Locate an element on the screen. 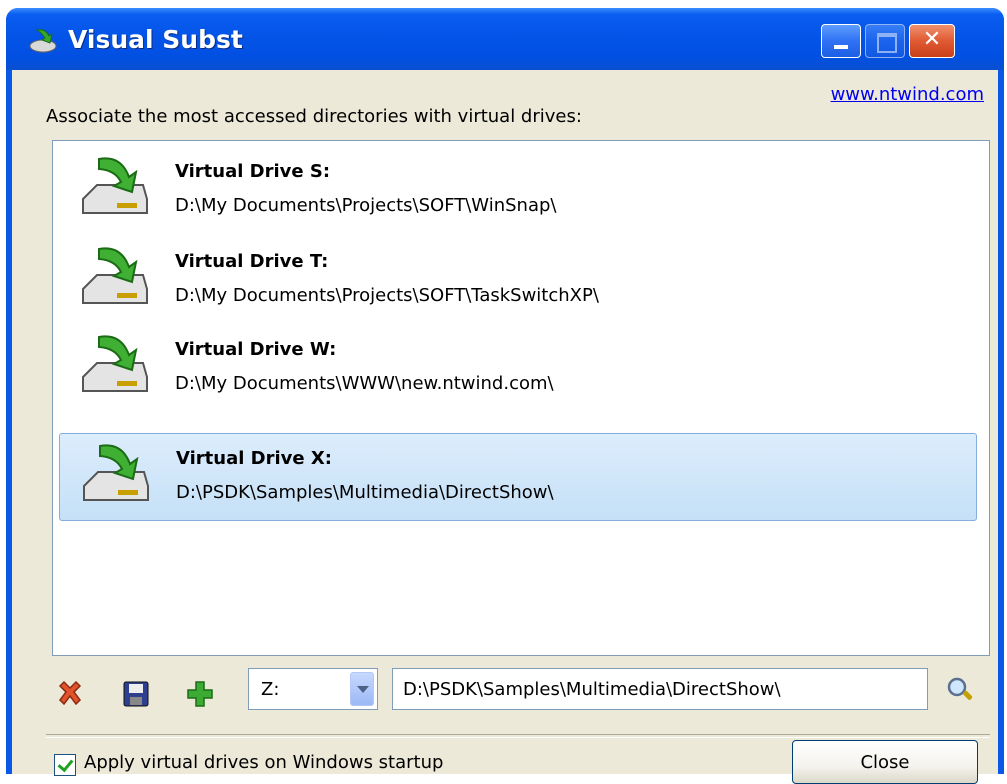 This screenshot has width=1007, height=784. browse-icon is located at coordinates (960, 690).